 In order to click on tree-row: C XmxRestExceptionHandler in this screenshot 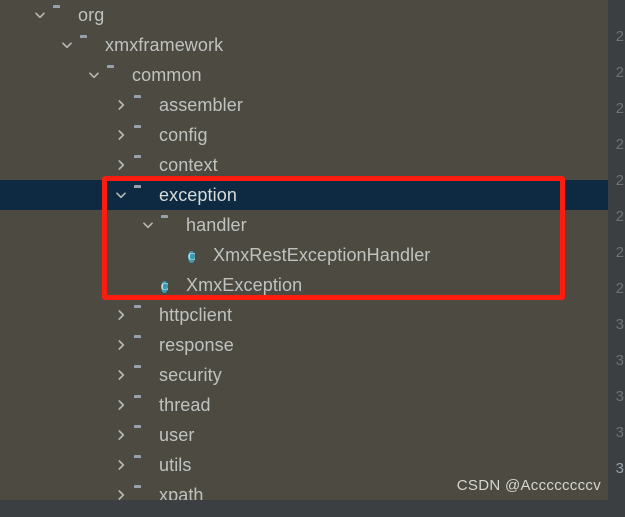, I will do `click(304, 255)`.